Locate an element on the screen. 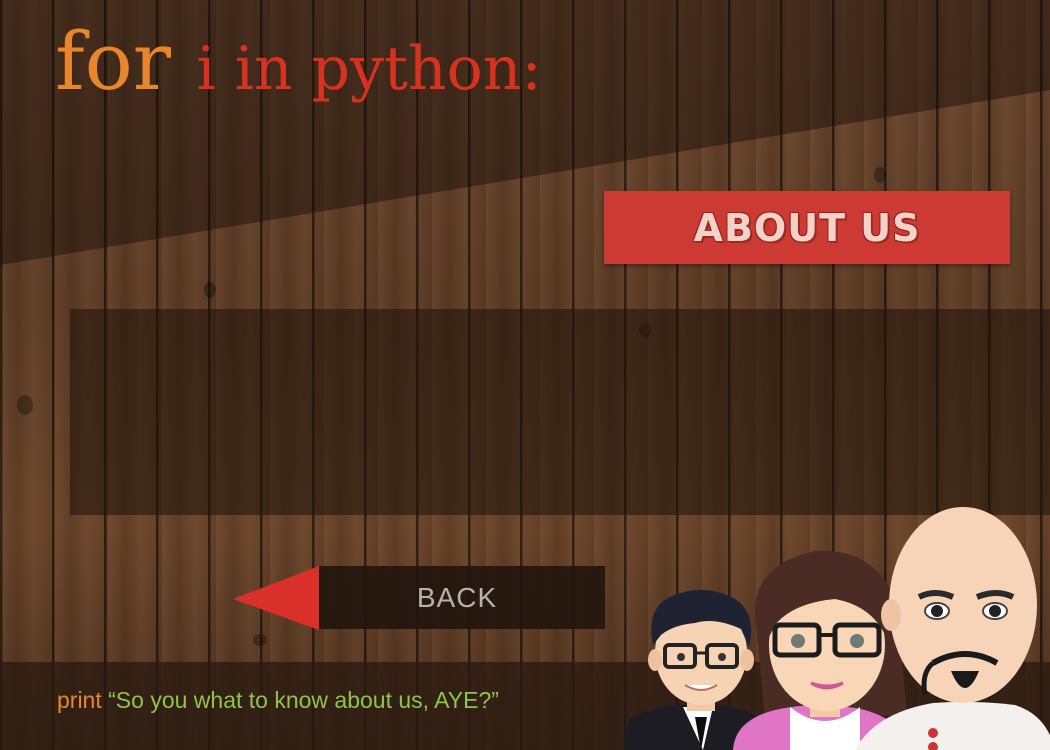  back-button-bar: BACK is located at coordinates (462, 597).